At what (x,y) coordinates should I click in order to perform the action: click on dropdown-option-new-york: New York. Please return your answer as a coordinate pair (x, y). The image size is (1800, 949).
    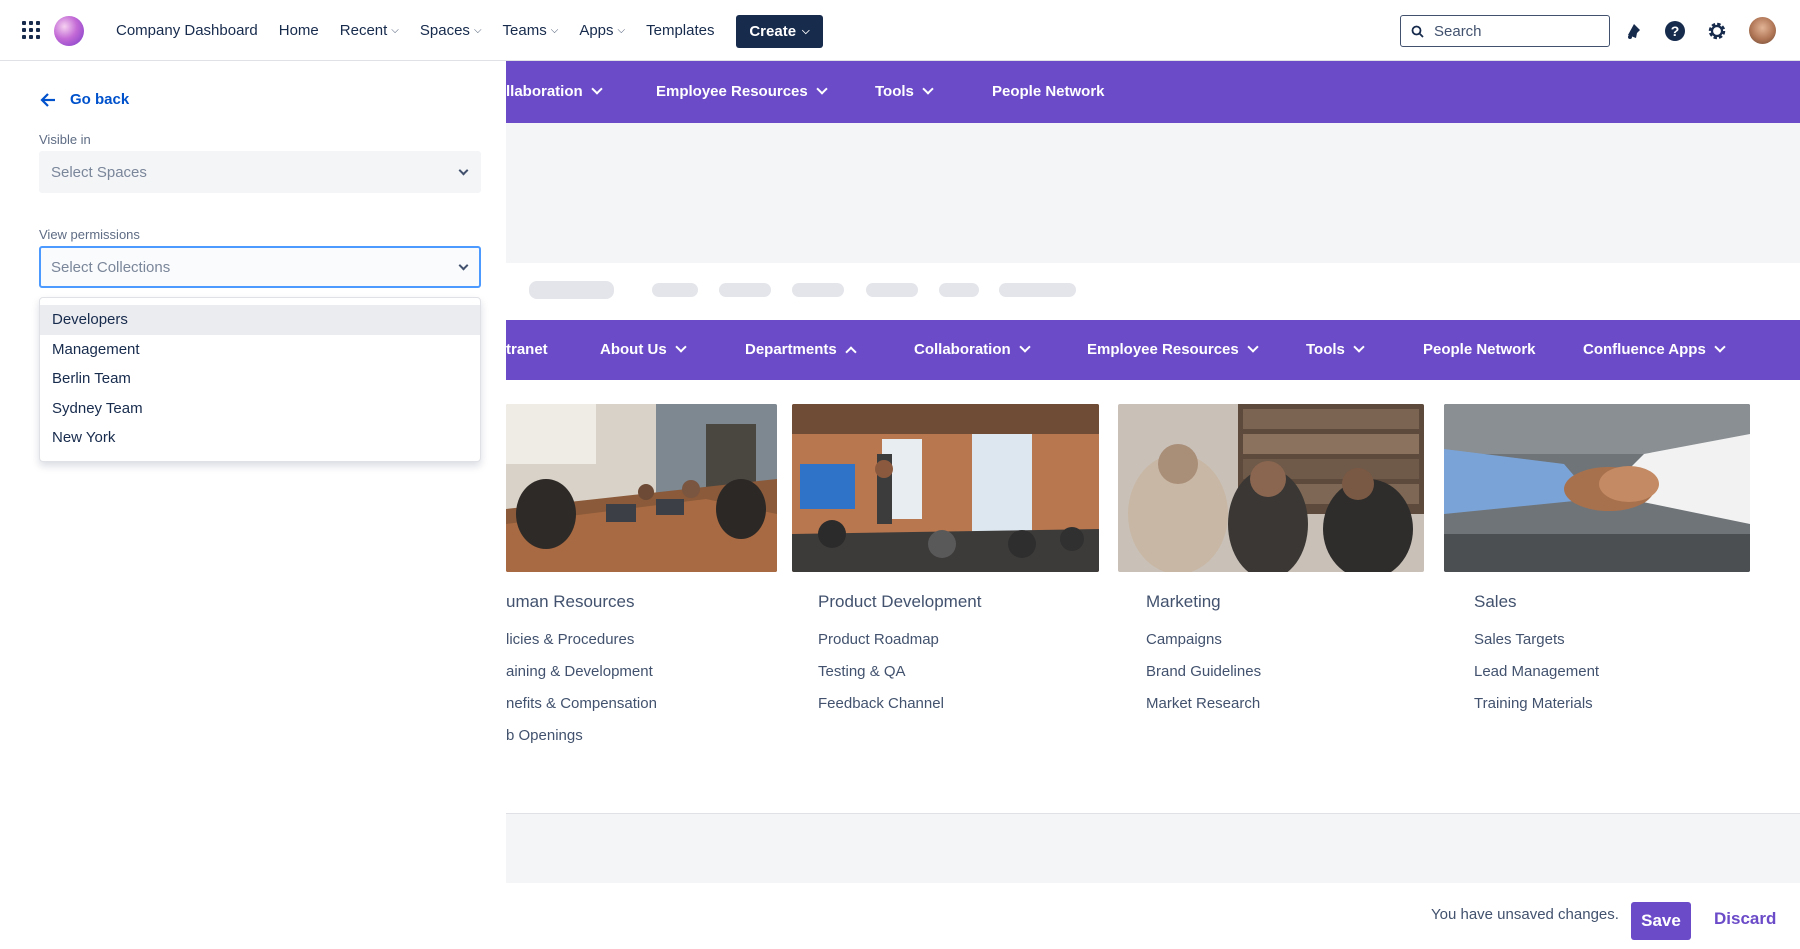
    Looking at the image, I should click on (260, 438).